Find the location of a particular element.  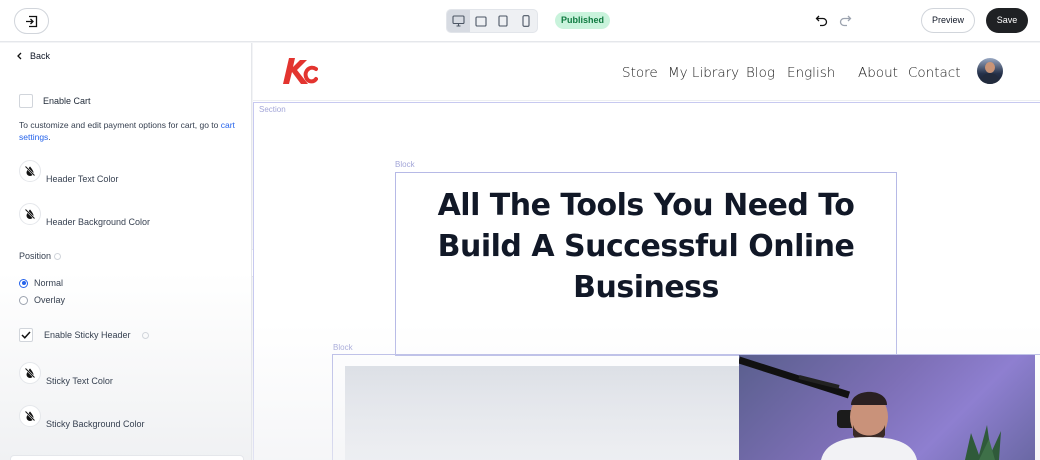

desktop-icon is located at coordinates (458, 21).